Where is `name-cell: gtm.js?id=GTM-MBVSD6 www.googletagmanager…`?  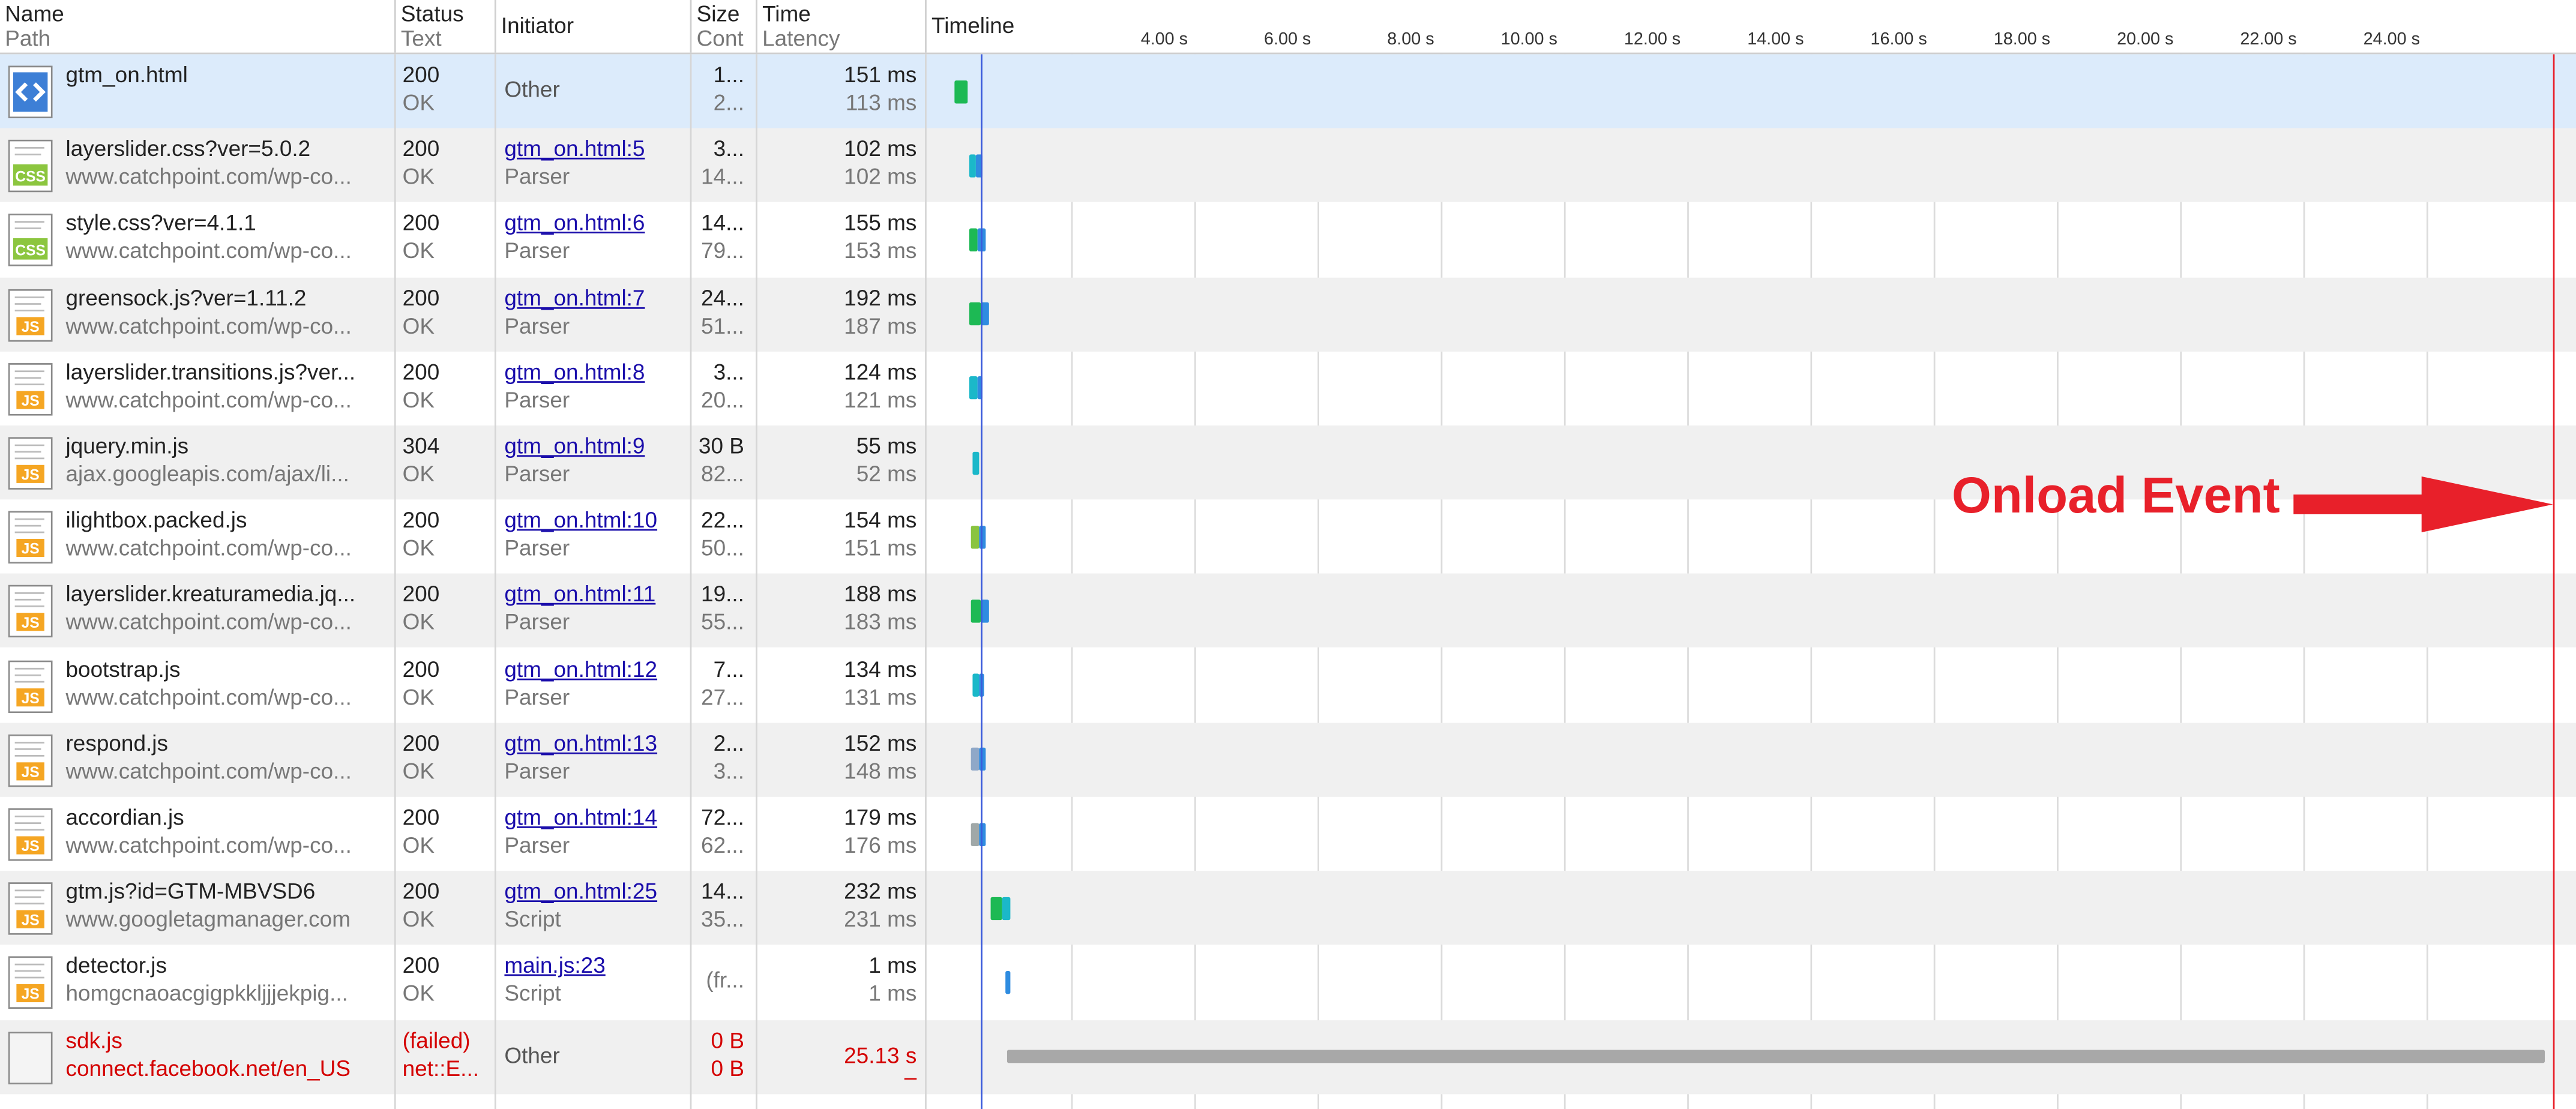 name-cell: gtm.js?id=GTM-MBVSD6 www.googletagmanager… is located at coordinates (195, 908).